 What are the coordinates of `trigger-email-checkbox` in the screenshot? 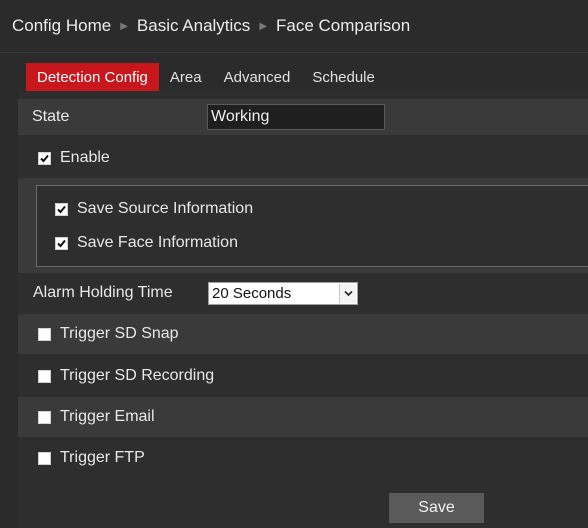 It's located at (44, 417).